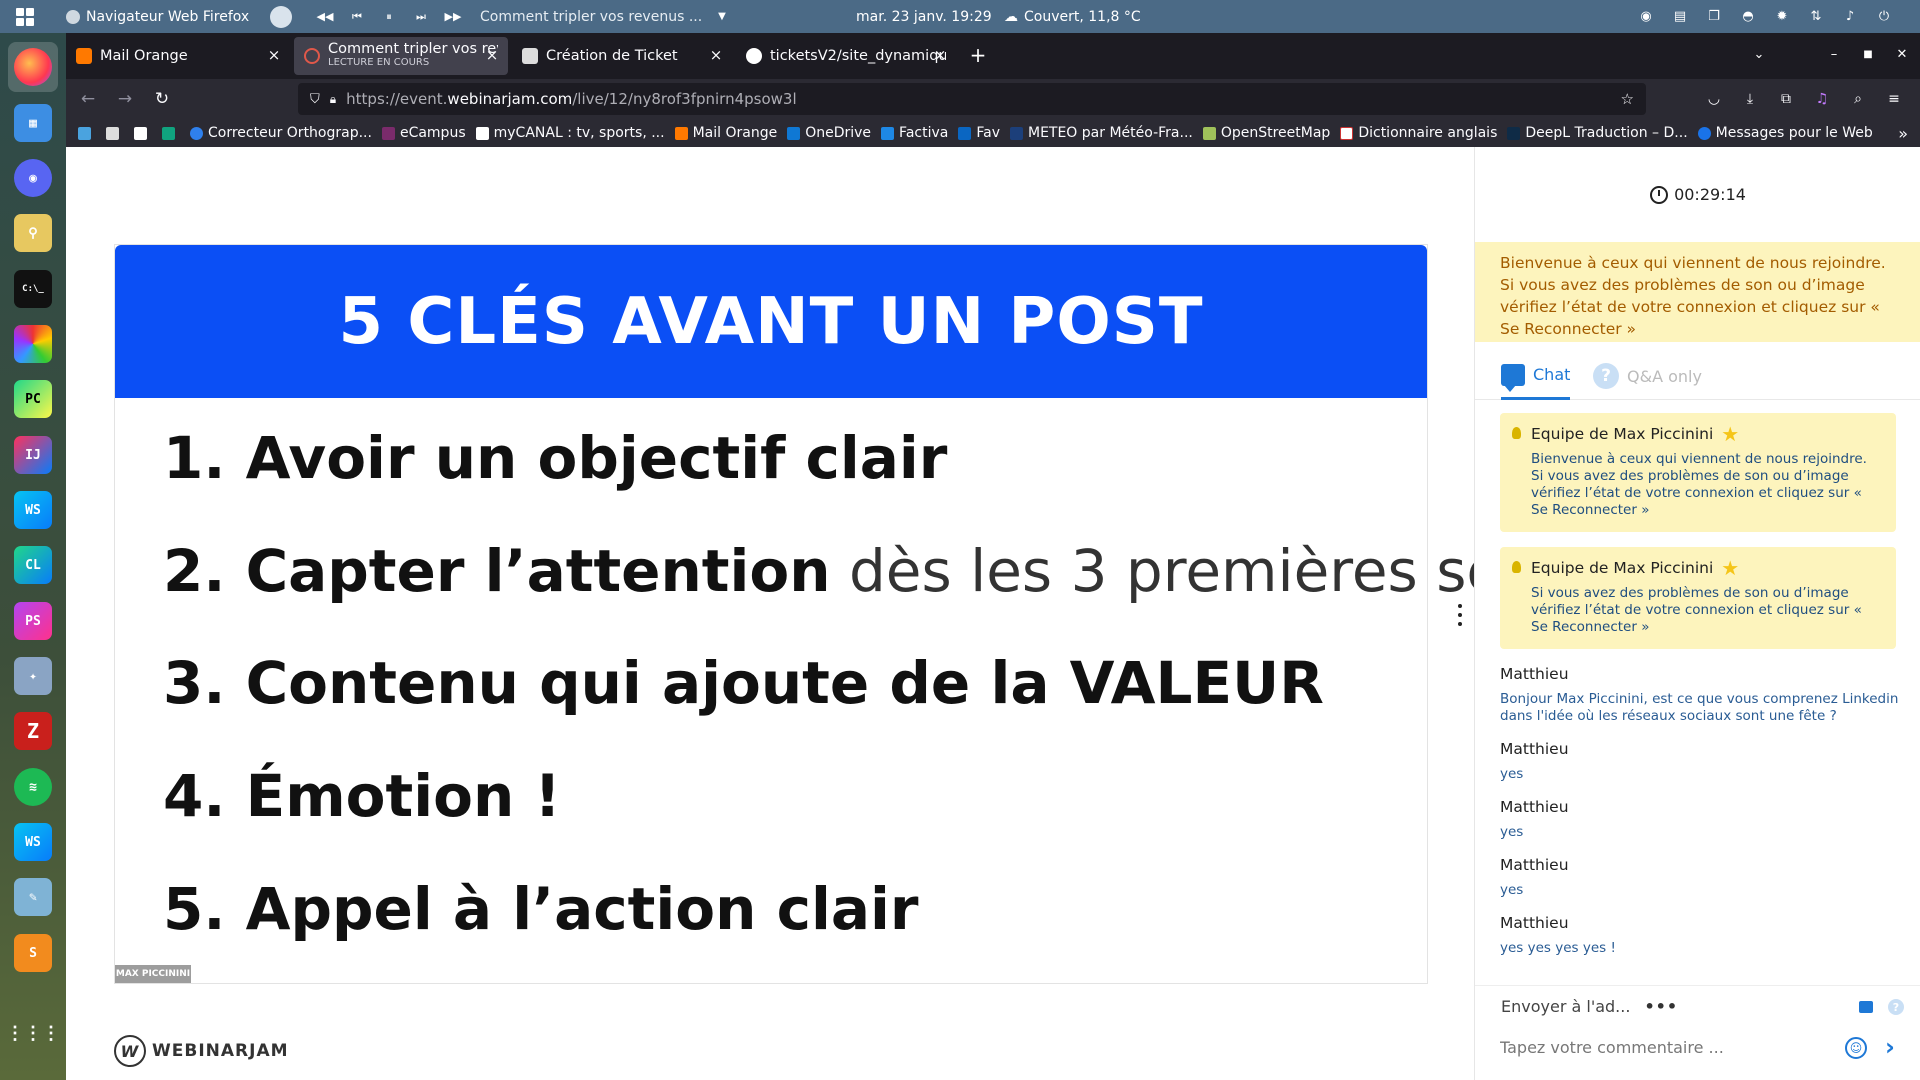  What do you see at coordinates (1794, 133) in the screenshot?
I see `bookmark-label: Messages pour le Web` at bounding box center [1794, 133].